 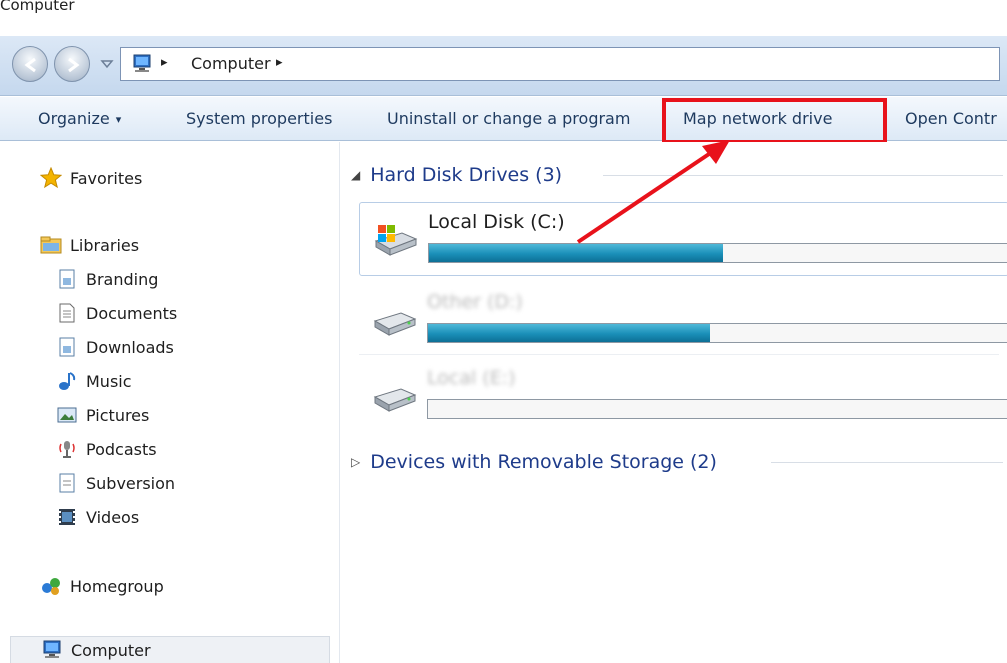 I want to click on nav-library-downloads: Downloads, so click(x=87, y=347).